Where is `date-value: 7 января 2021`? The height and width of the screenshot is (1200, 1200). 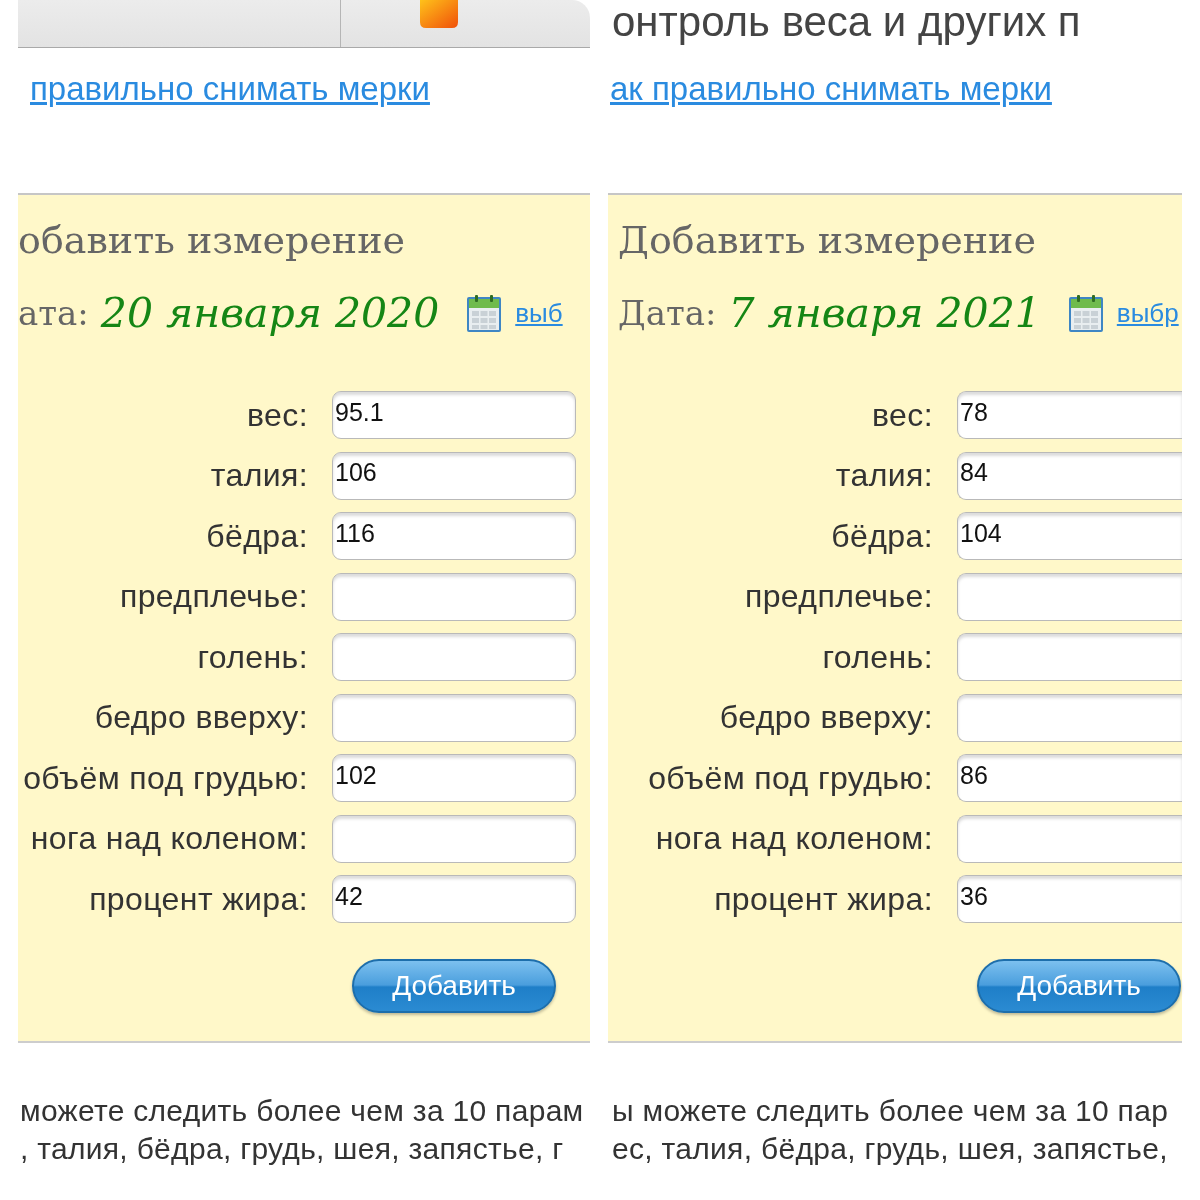 date-value: 7 января 2021 is located at coordinates (884, 313).